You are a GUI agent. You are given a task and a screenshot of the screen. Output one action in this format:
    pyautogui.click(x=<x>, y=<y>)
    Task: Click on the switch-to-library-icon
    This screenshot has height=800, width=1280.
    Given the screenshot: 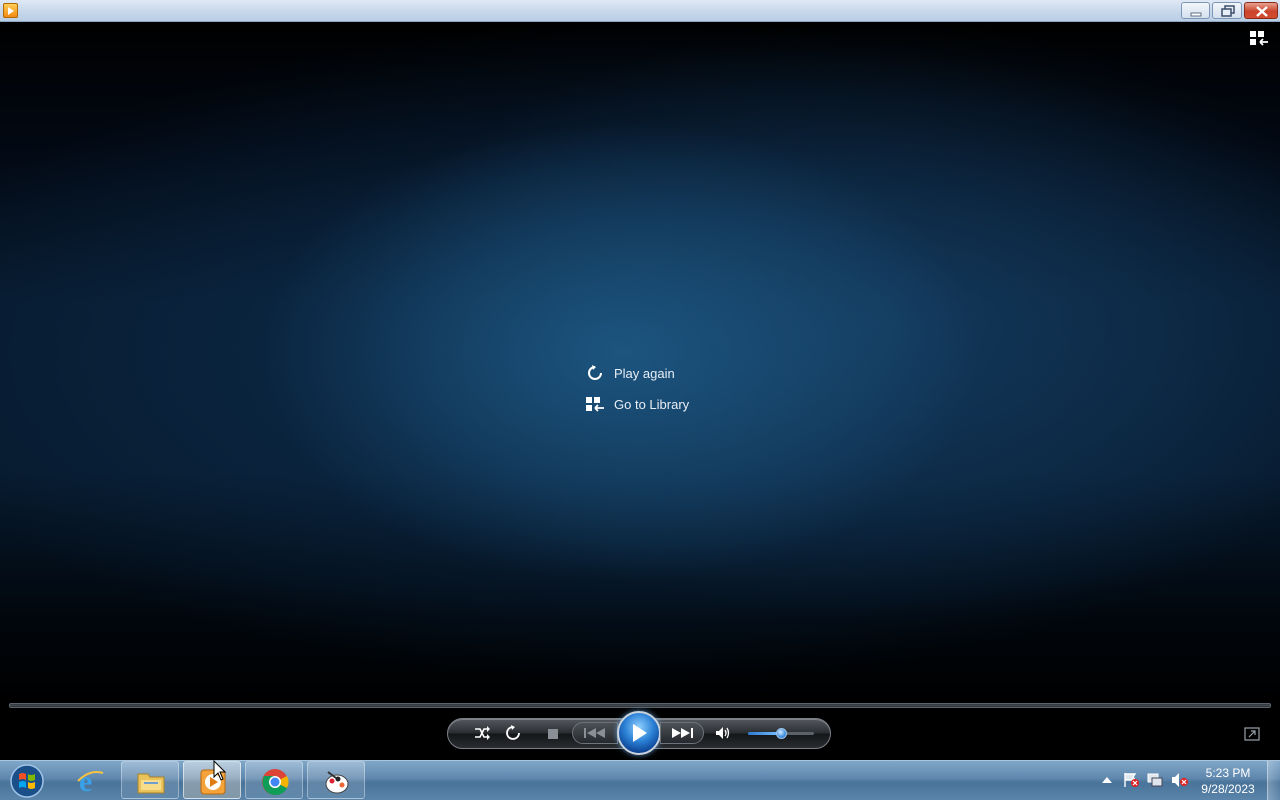 What is the action you would take?
    pyautogui.click(x=1259, y=38)
    